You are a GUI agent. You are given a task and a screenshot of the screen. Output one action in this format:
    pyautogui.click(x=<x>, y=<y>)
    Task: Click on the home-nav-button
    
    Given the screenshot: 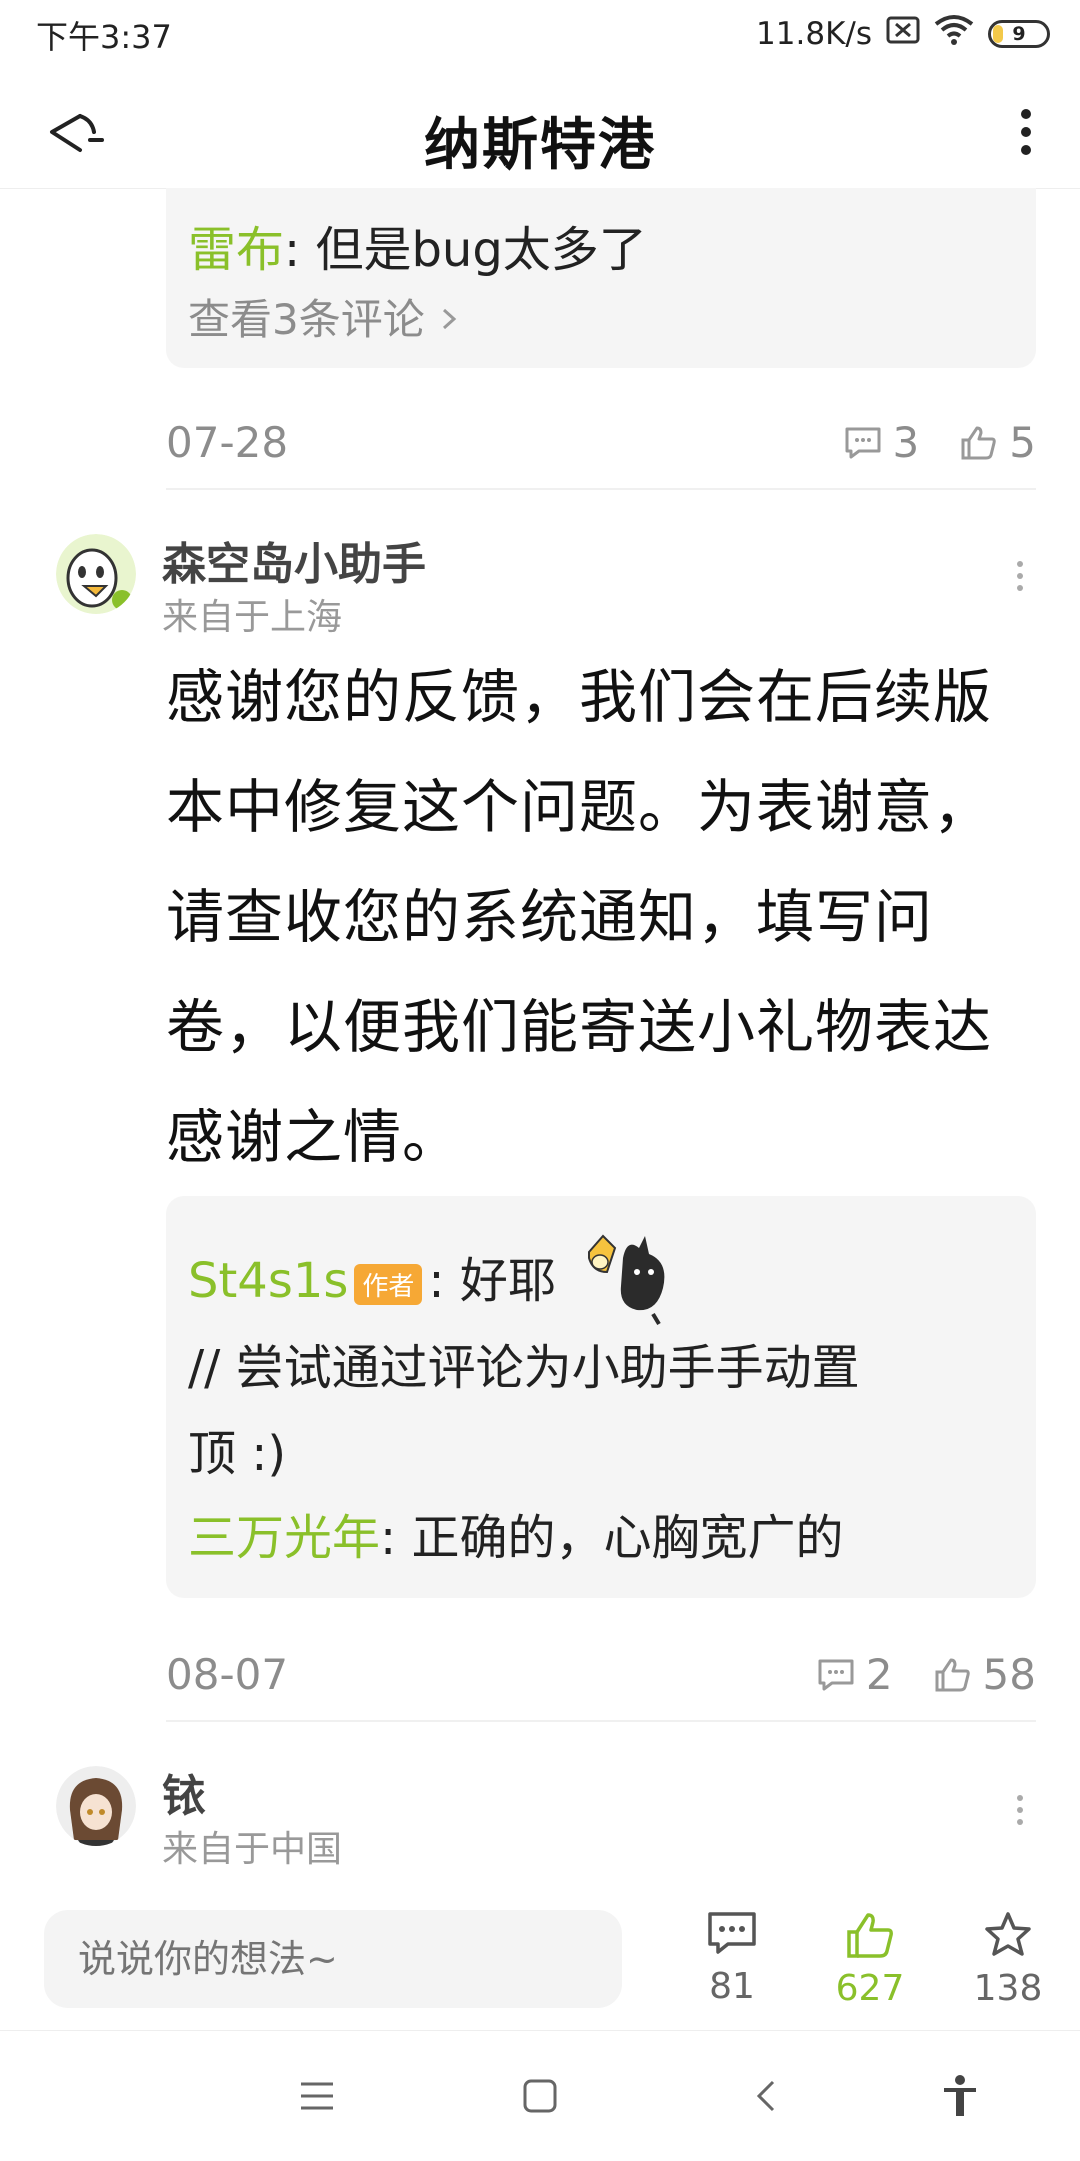 What is the action you would take?
    pyautogui.click(x=540, y=2096)
    